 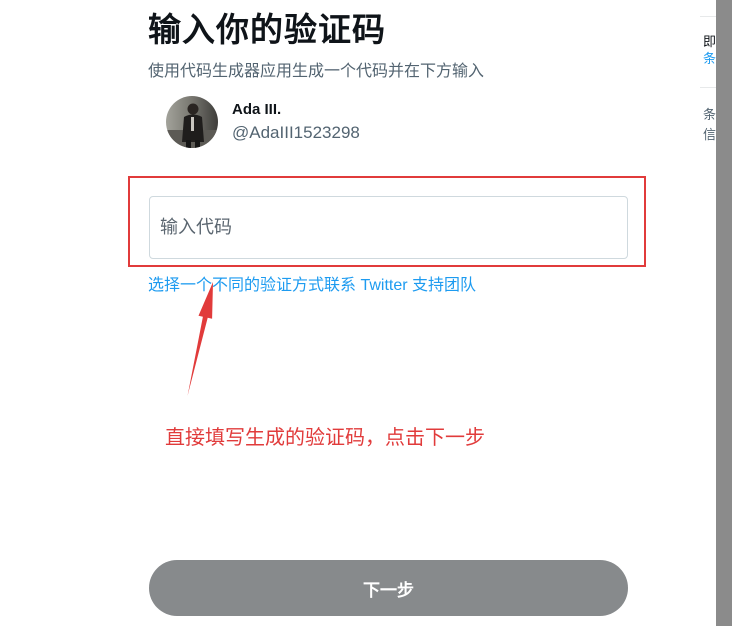 What do you see at coordinates (316, 71) in the screenshot?
I see `page-subtitle: 使用代码生成器应用生成一个代码并在下方输入` at bounding box center [316, 71].